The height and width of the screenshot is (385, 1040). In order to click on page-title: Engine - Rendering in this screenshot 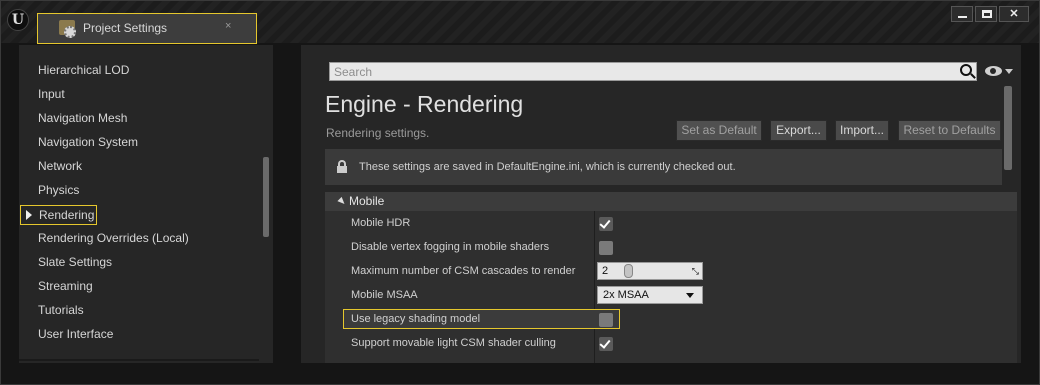, I will do `click(424, 104)`.